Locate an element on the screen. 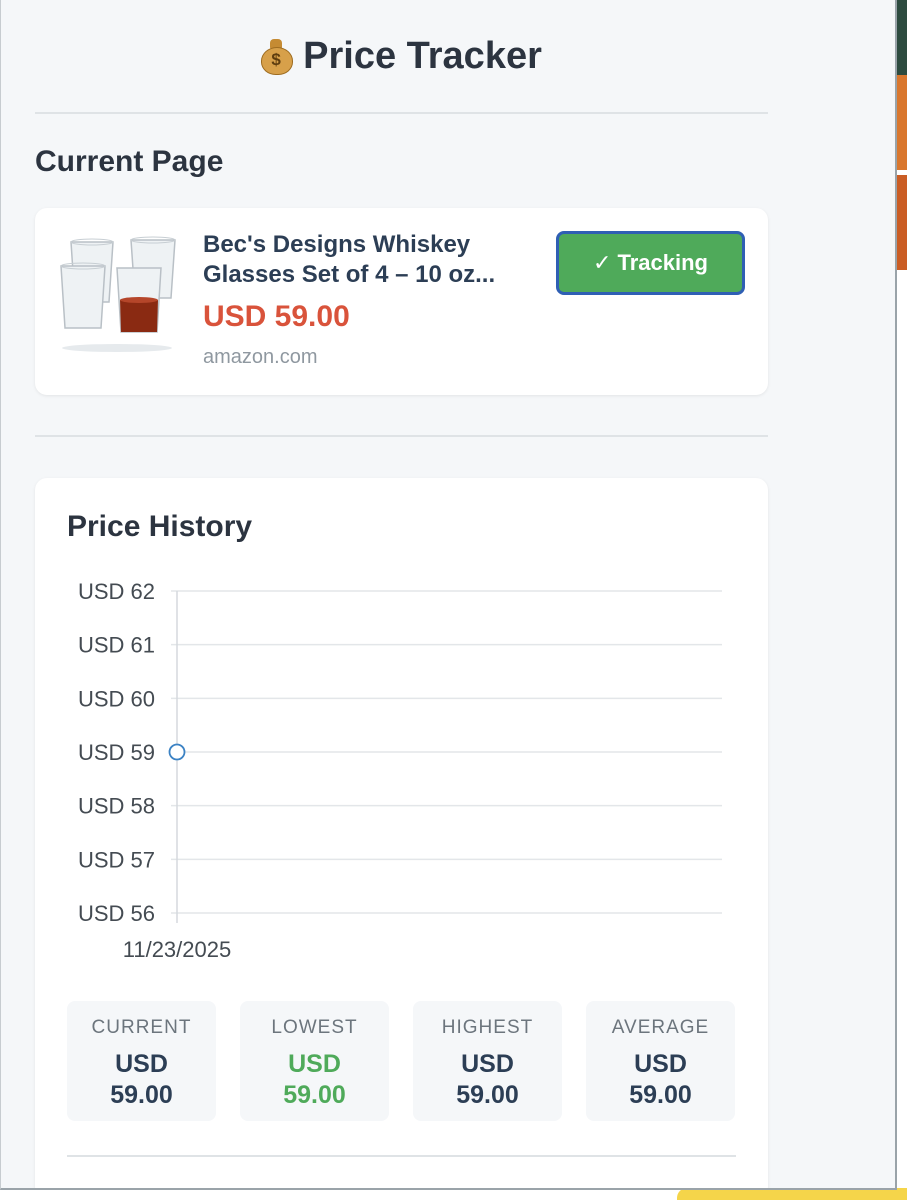 The height and width of the screenshot is (1200, 907). stats-divider is located at coordinates (401, 1156).